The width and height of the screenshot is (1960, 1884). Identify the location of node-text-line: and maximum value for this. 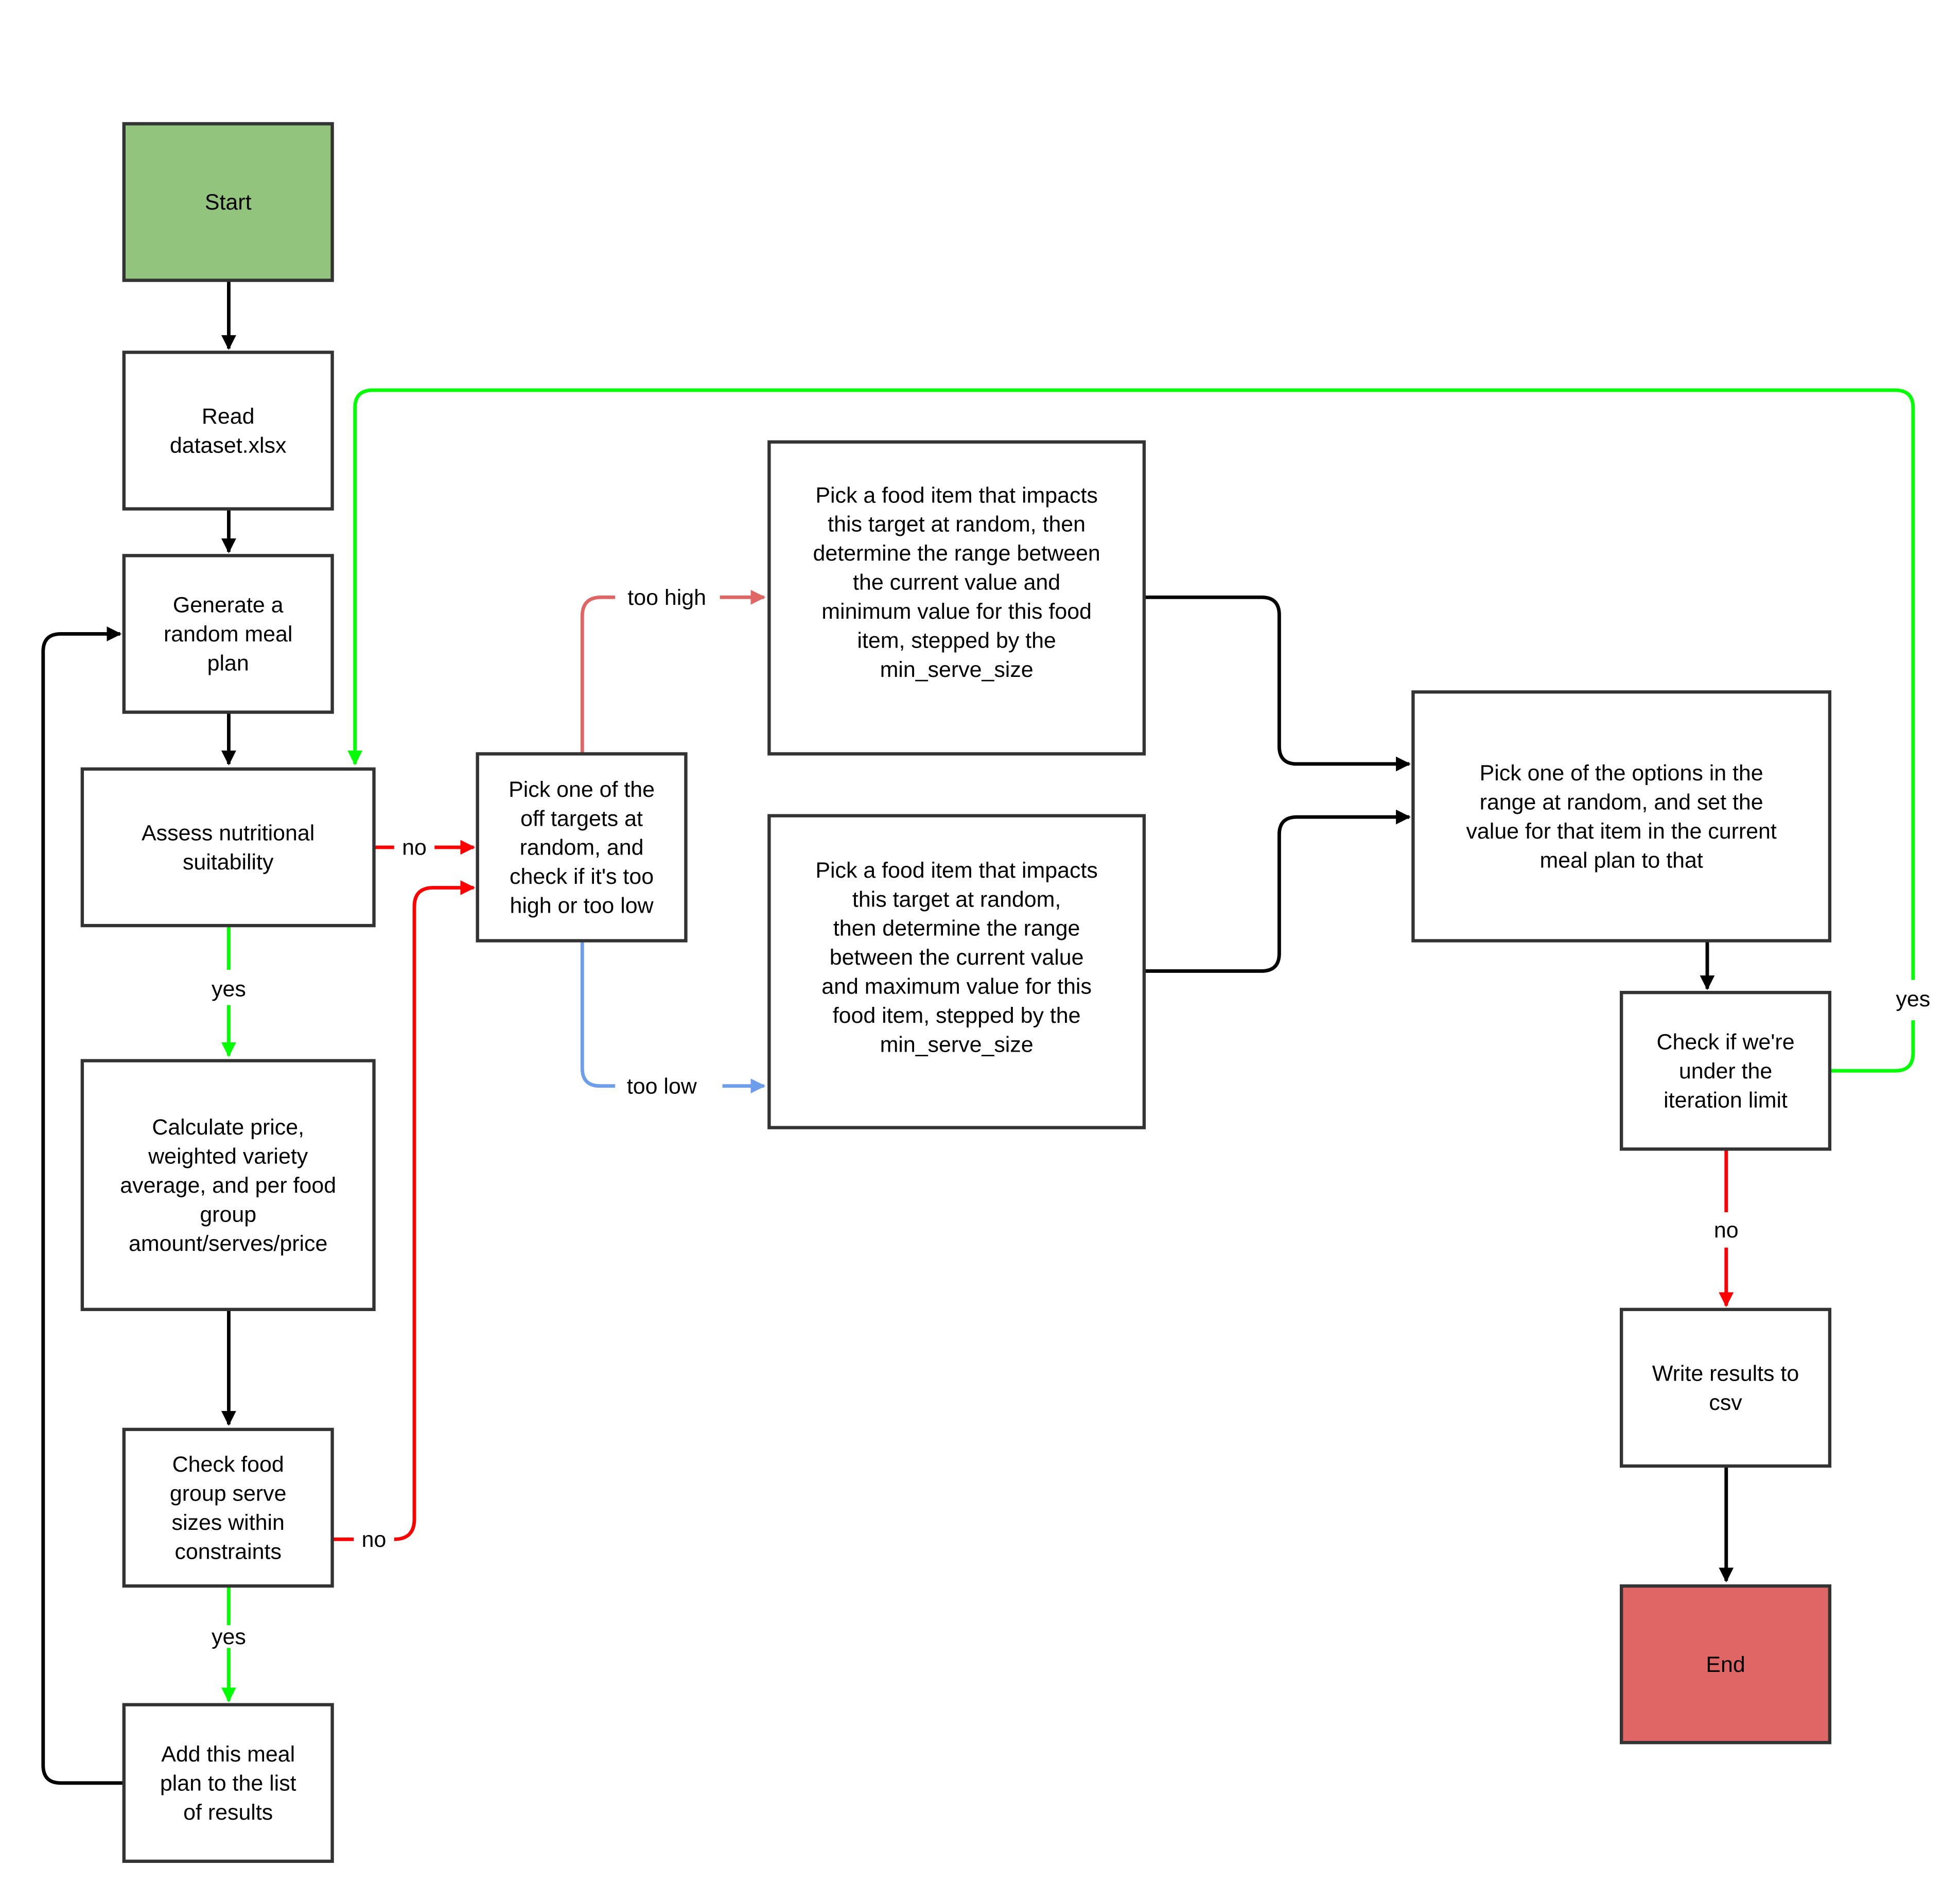
(956, 986).